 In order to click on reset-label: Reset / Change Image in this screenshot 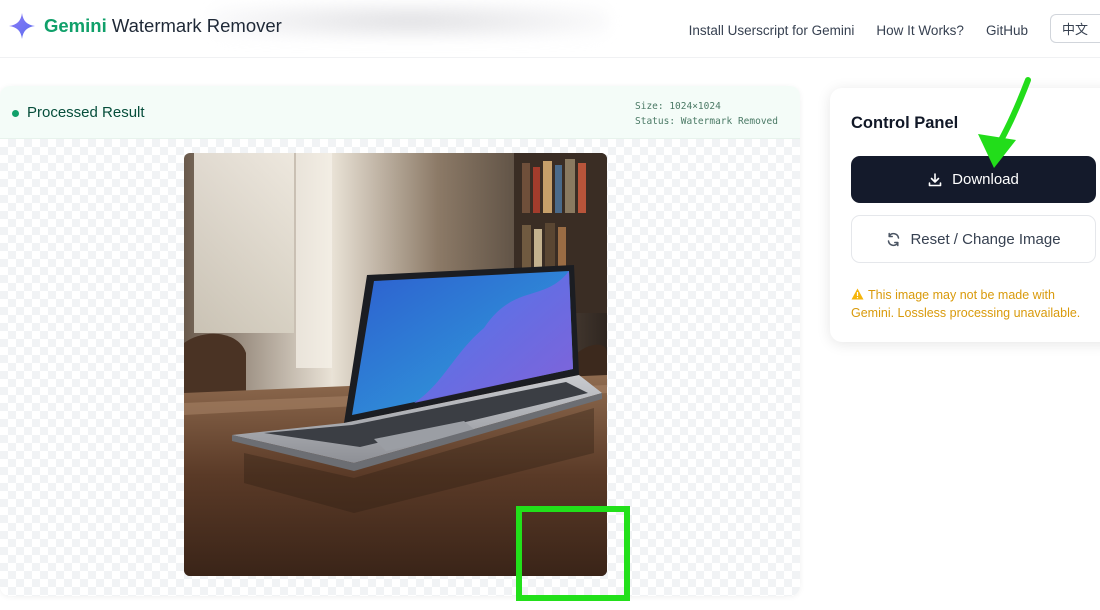, I will do `click(985, 239)`.